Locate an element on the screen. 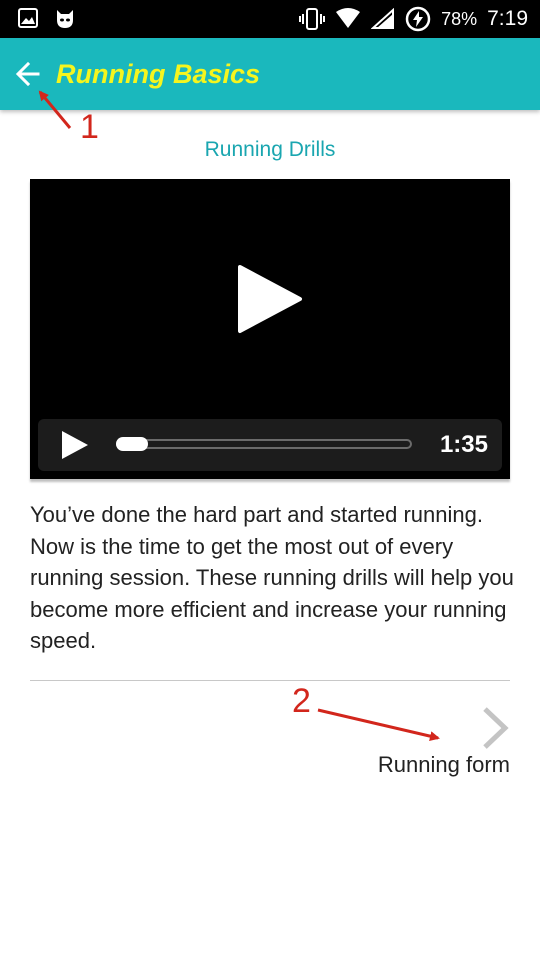 Image resolution: width=540 pixels, height=960 pixels. battery-percent: 78% is located at coordinates (459, 18).